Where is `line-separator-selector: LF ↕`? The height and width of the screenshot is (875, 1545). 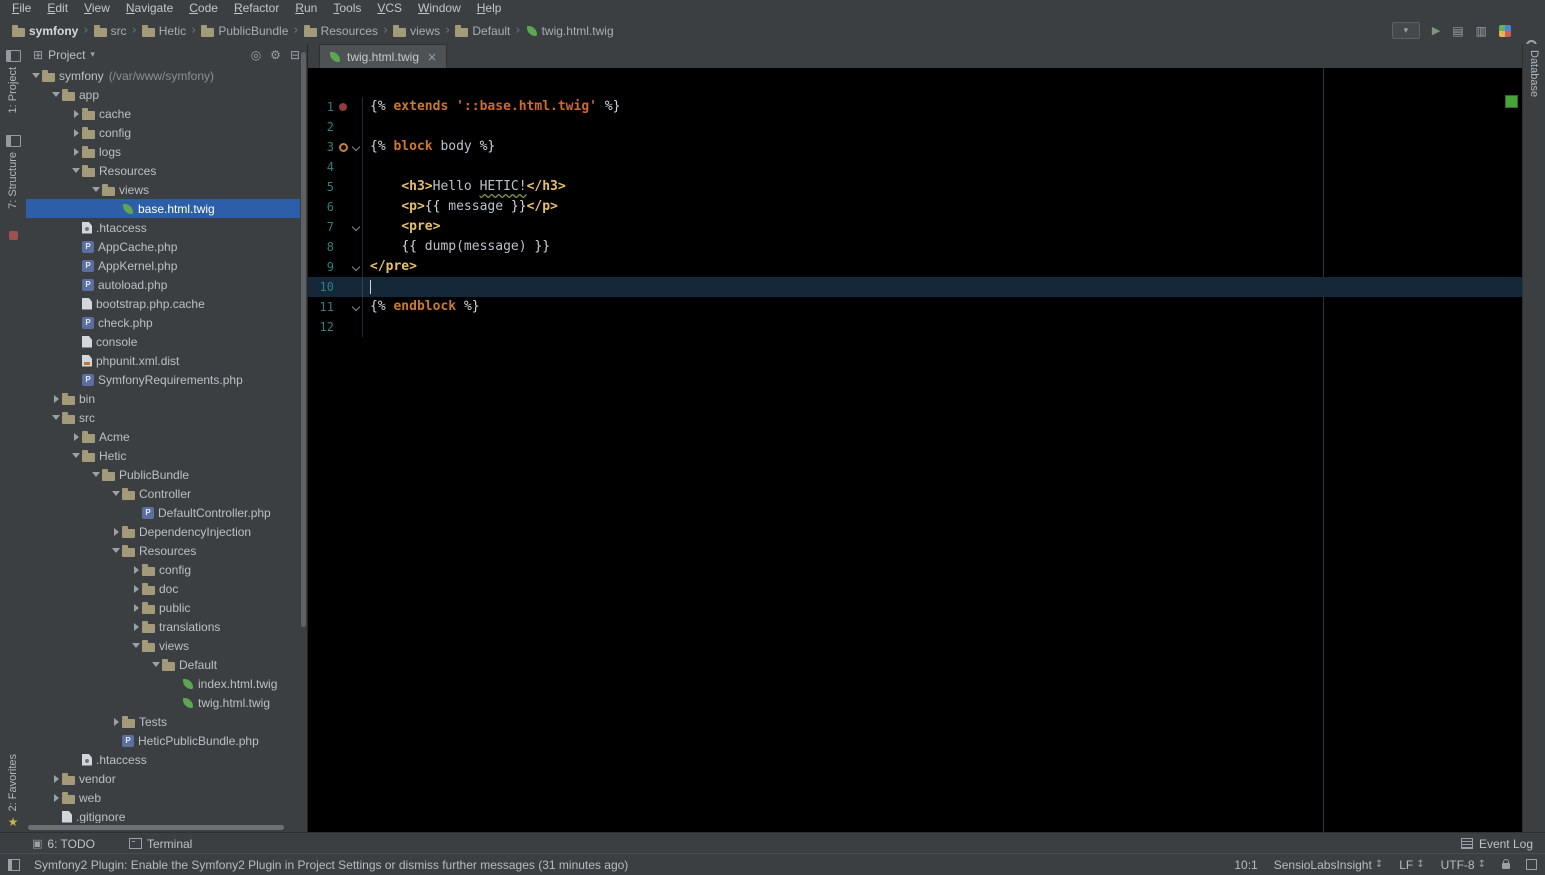 line-separator-selector: LF ↕ is located at coordinates (1411, 865).